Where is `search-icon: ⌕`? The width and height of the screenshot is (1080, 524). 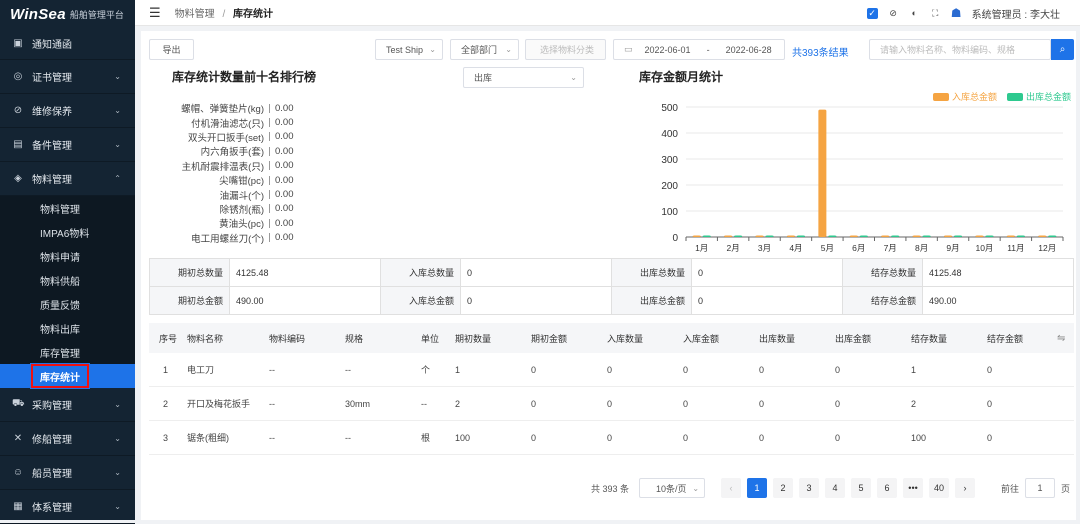 search-icon: ⌕ is located at coordinates (1062, 49).